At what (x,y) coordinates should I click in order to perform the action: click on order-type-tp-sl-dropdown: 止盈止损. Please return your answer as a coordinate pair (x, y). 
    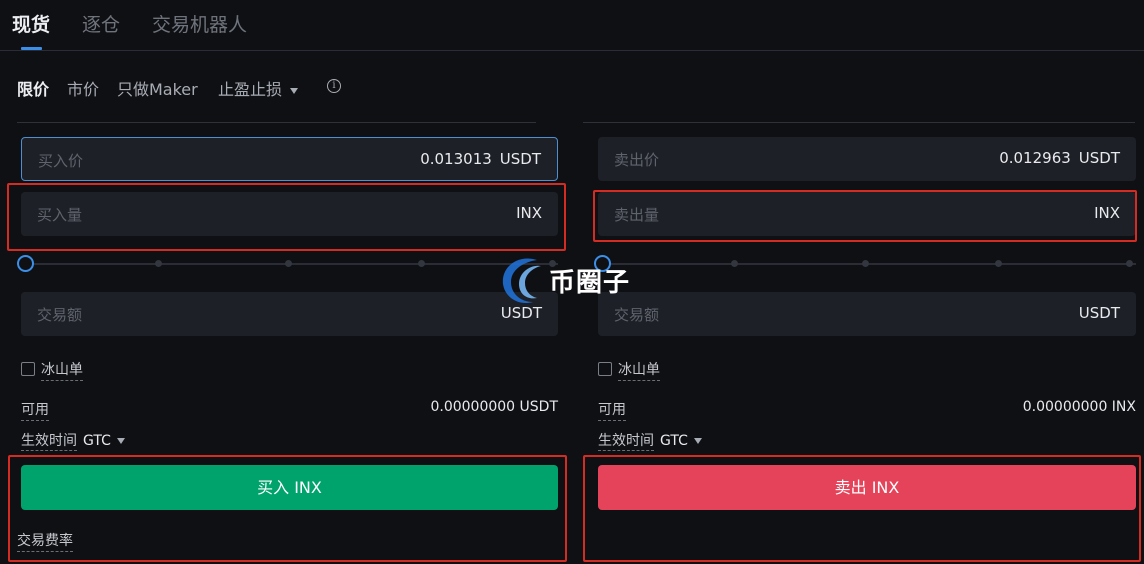
    Looking at the image, I should click on (258, 88).